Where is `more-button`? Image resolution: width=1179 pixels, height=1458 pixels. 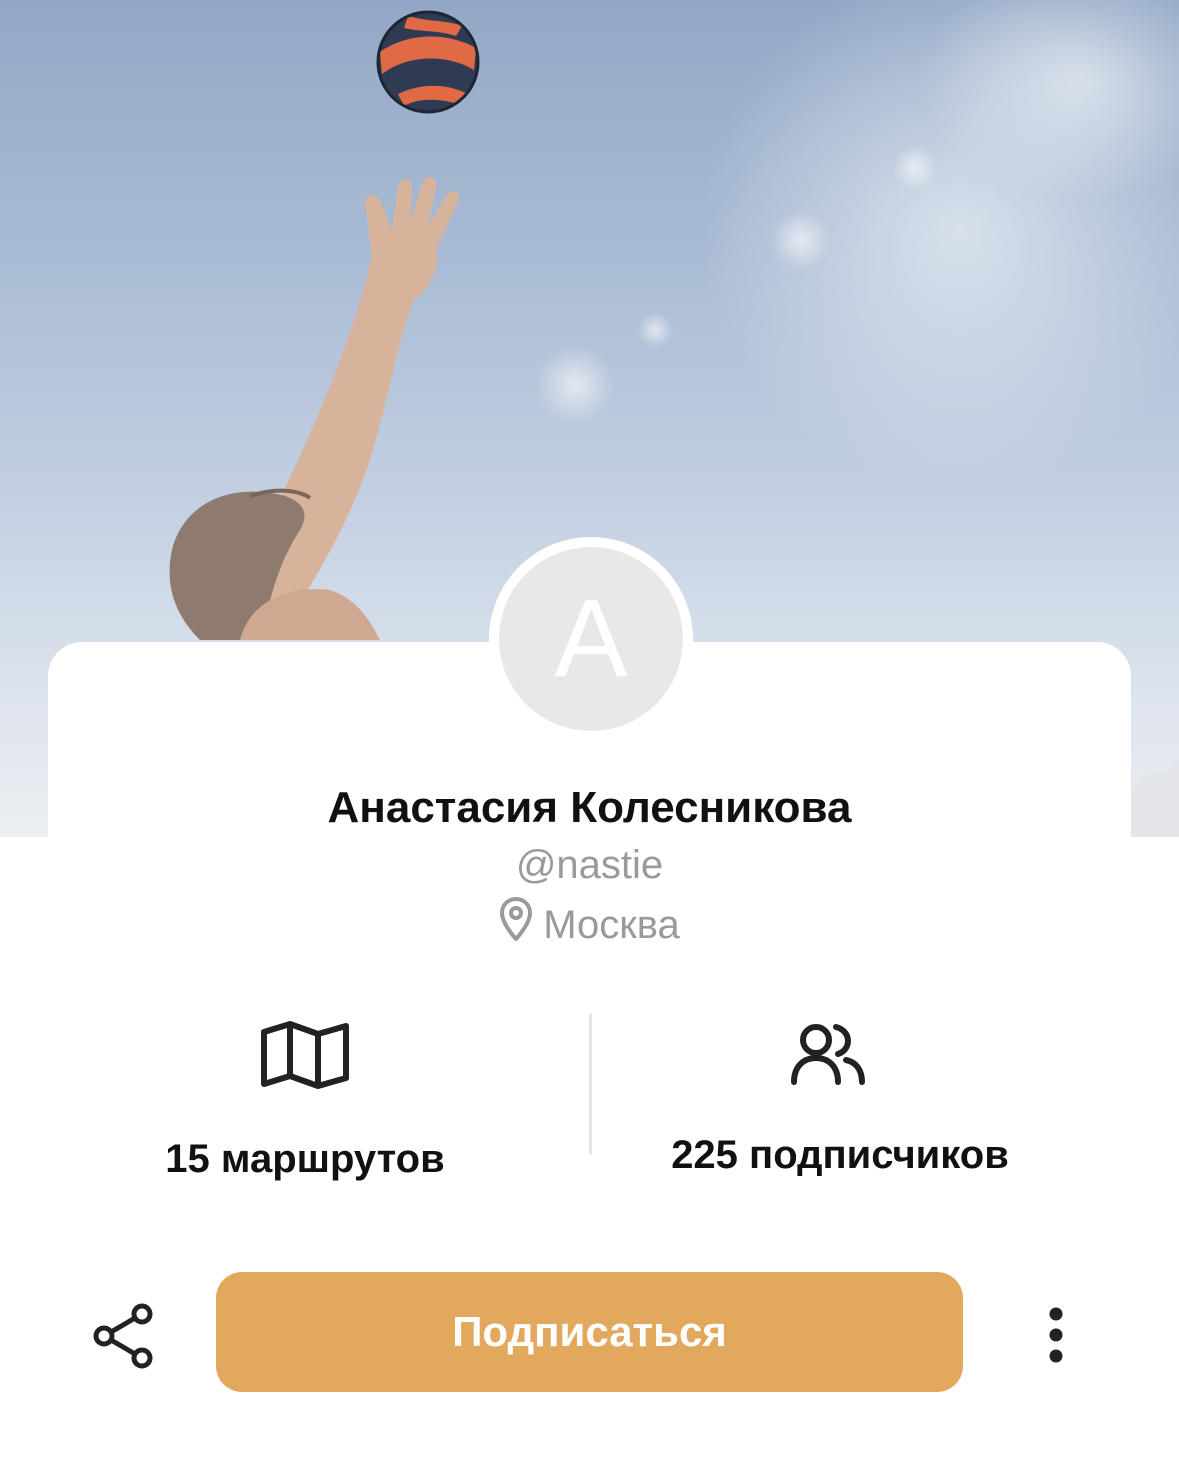
more-button is located at coordinates (1056, 1336).